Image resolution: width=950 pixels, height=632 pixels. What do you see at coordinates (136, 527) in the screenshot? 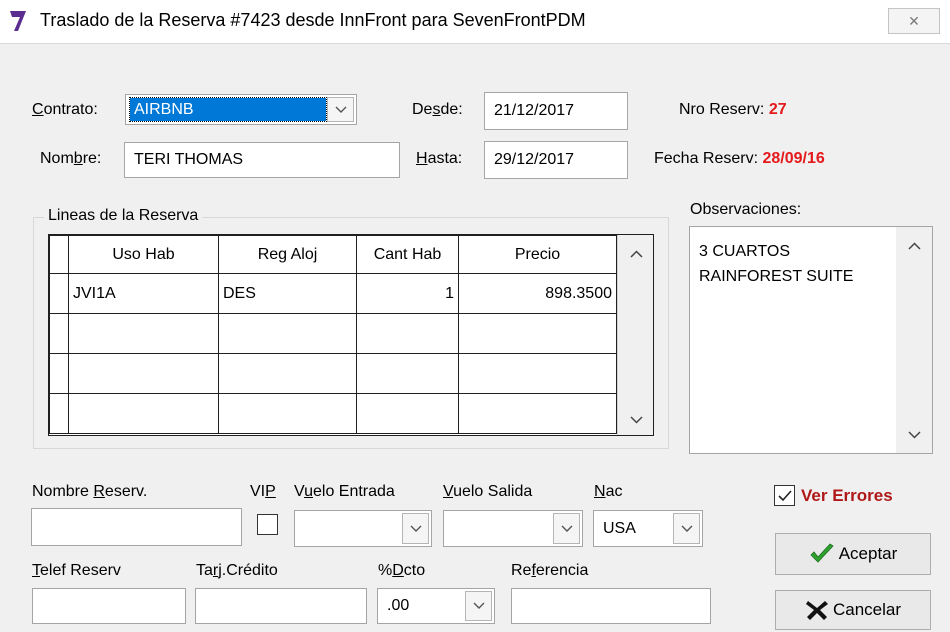
I see `nombre-reserv-field` at bounding box center [136, 527].